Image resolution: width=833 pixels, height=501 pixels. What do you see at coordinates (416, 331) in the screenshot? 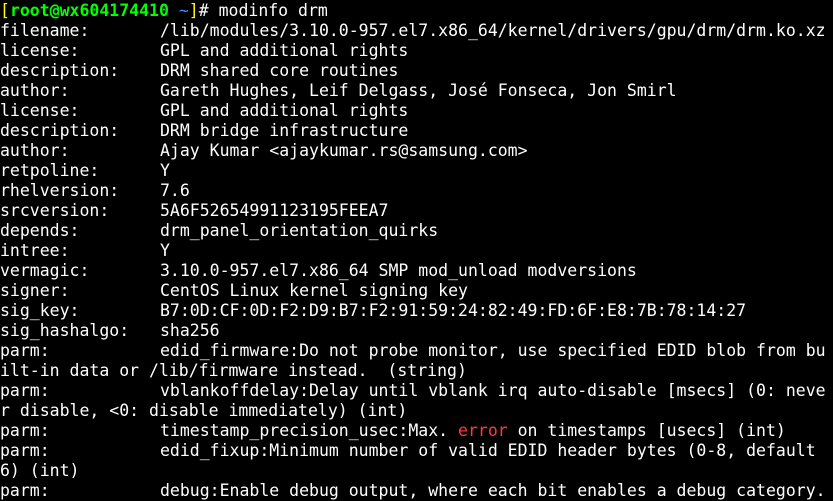
I see `output-field-sig-hashalgo: sig_hashalgo: sha256` at bounding box center [416, 331].